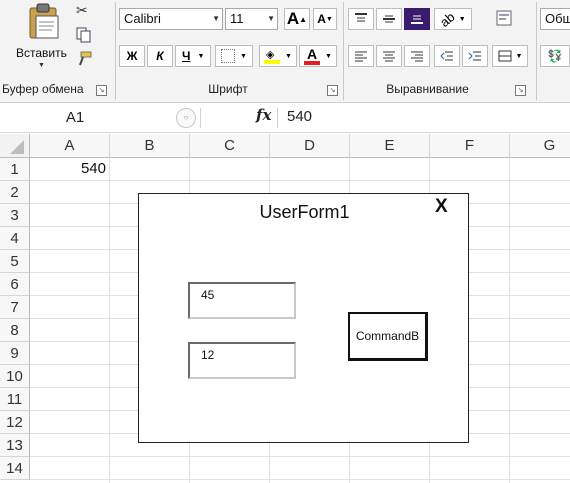 Image resolution: width=570 pixels, height=483 pixels. I want to click on row-header-8: 8, so click(15, 330).